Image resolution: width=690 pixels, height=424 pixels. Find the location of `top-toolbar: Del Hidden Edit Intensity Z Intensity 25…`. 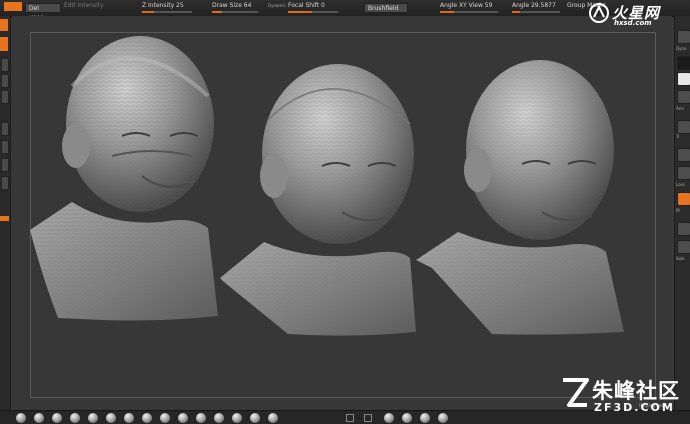

top-toolbar: Del Hidden Edit Intensity Z Intensity 25… is located at coordinates (345, 11).